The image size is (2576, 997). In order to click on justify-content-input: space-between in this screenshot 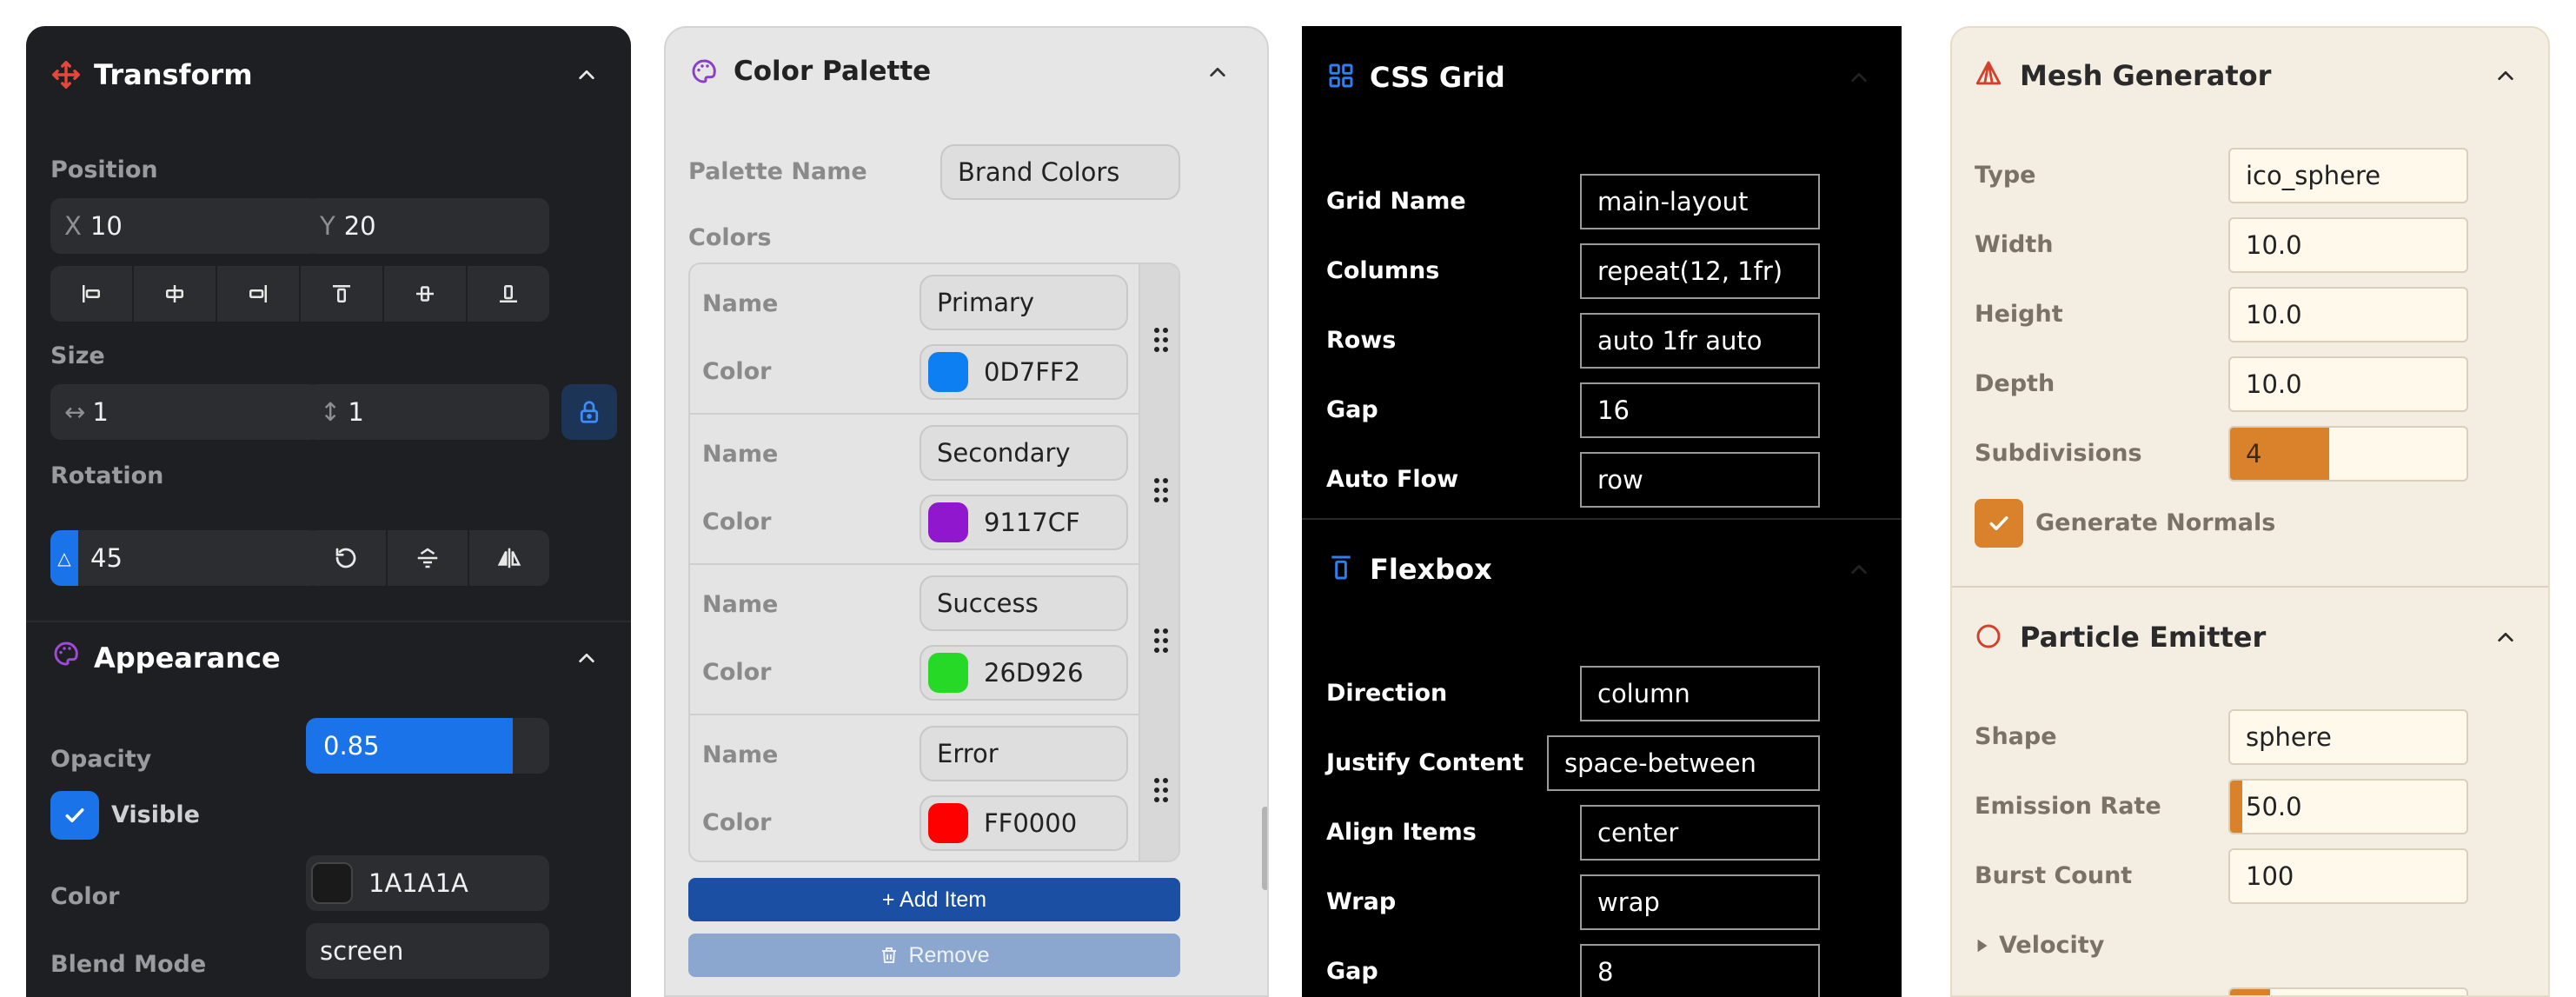, I will do `click(1683, 763)`.